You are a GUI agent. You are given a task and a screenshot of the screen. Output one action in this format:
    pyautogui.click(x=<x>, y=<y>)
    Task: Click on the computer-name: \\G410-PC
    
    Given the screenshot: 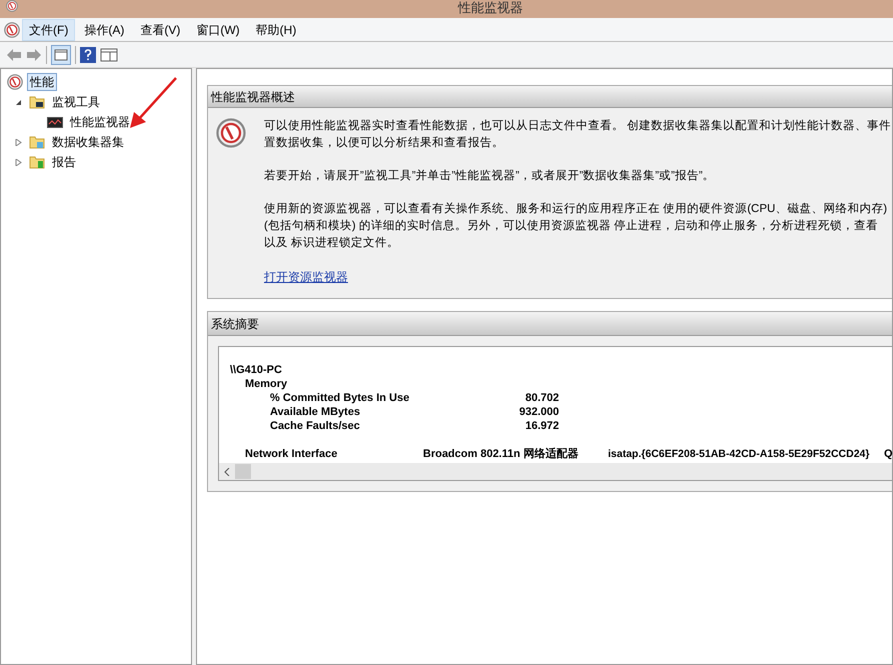 What is the action you would take?
    pyautogui.click(x=256, y=370)
    